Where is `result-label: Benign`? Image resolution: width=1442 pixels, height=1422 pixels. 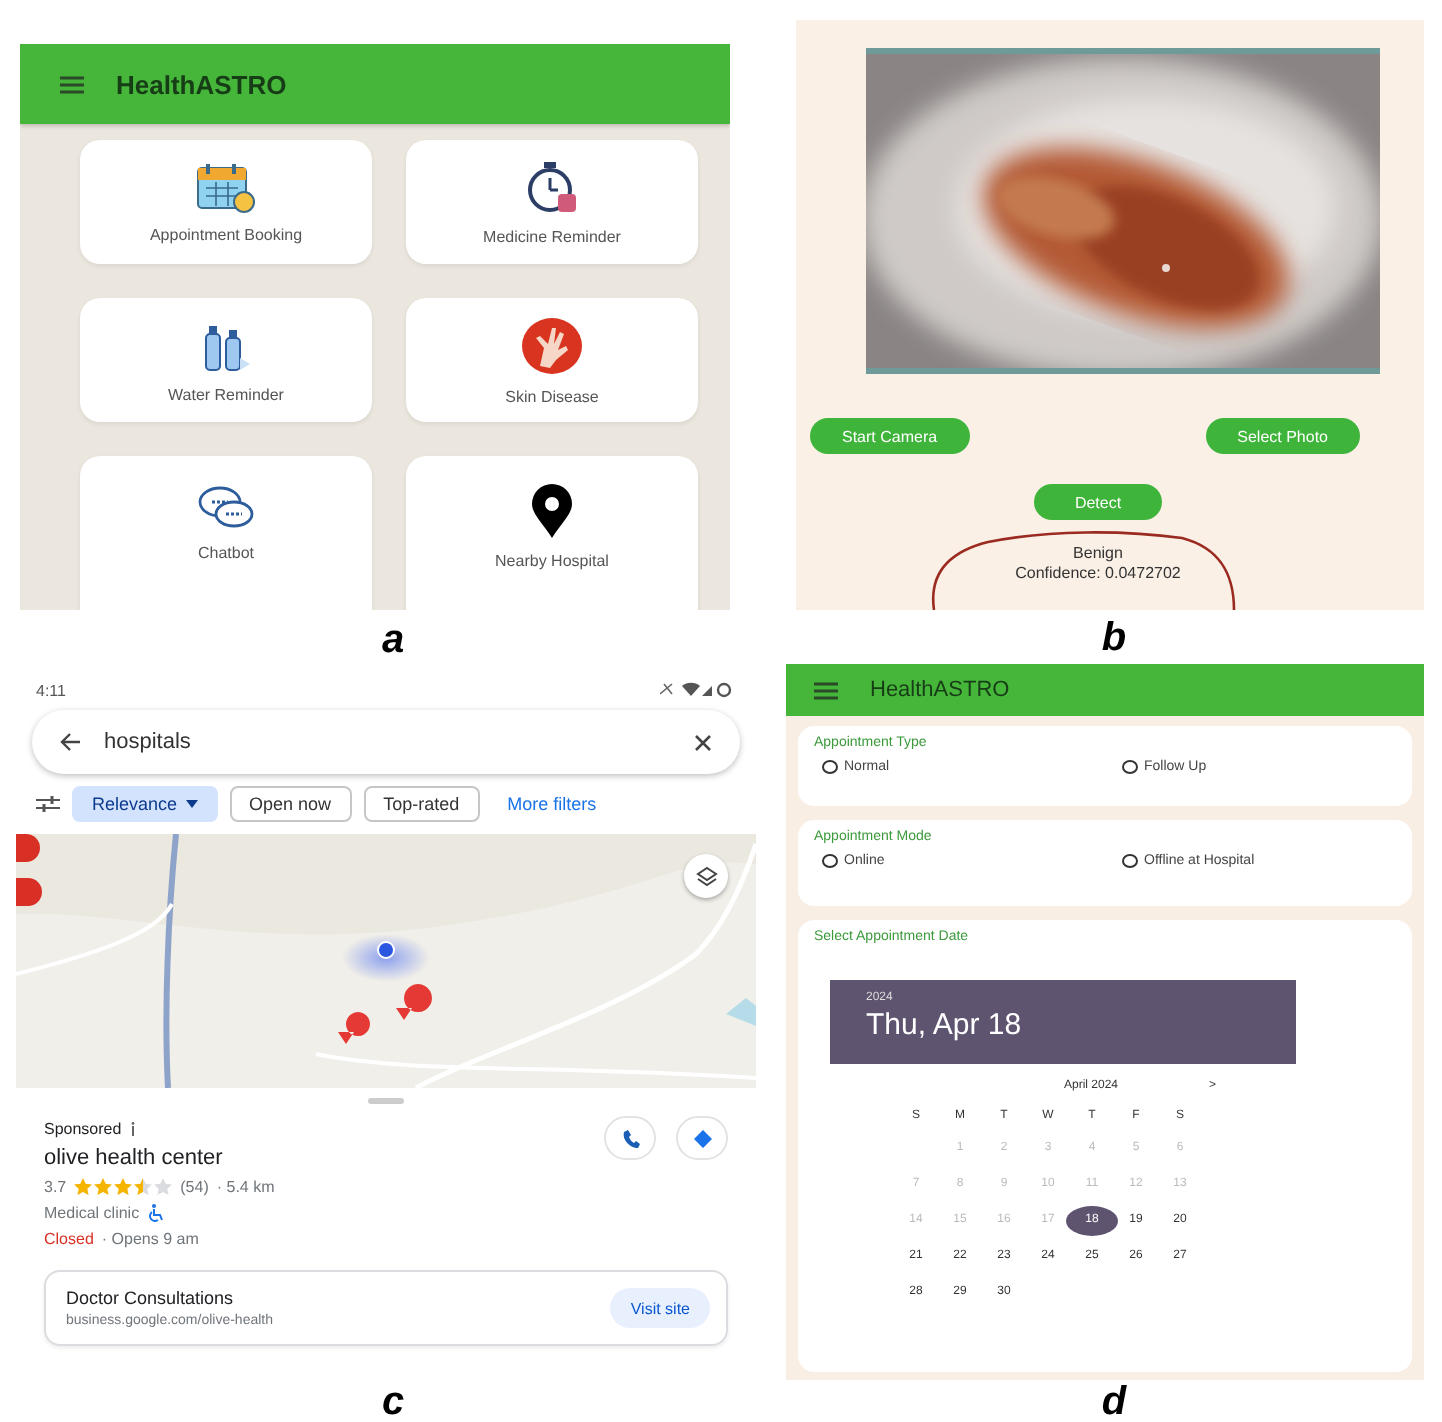 result-label: Benign is located at coordinates (1098, 554).